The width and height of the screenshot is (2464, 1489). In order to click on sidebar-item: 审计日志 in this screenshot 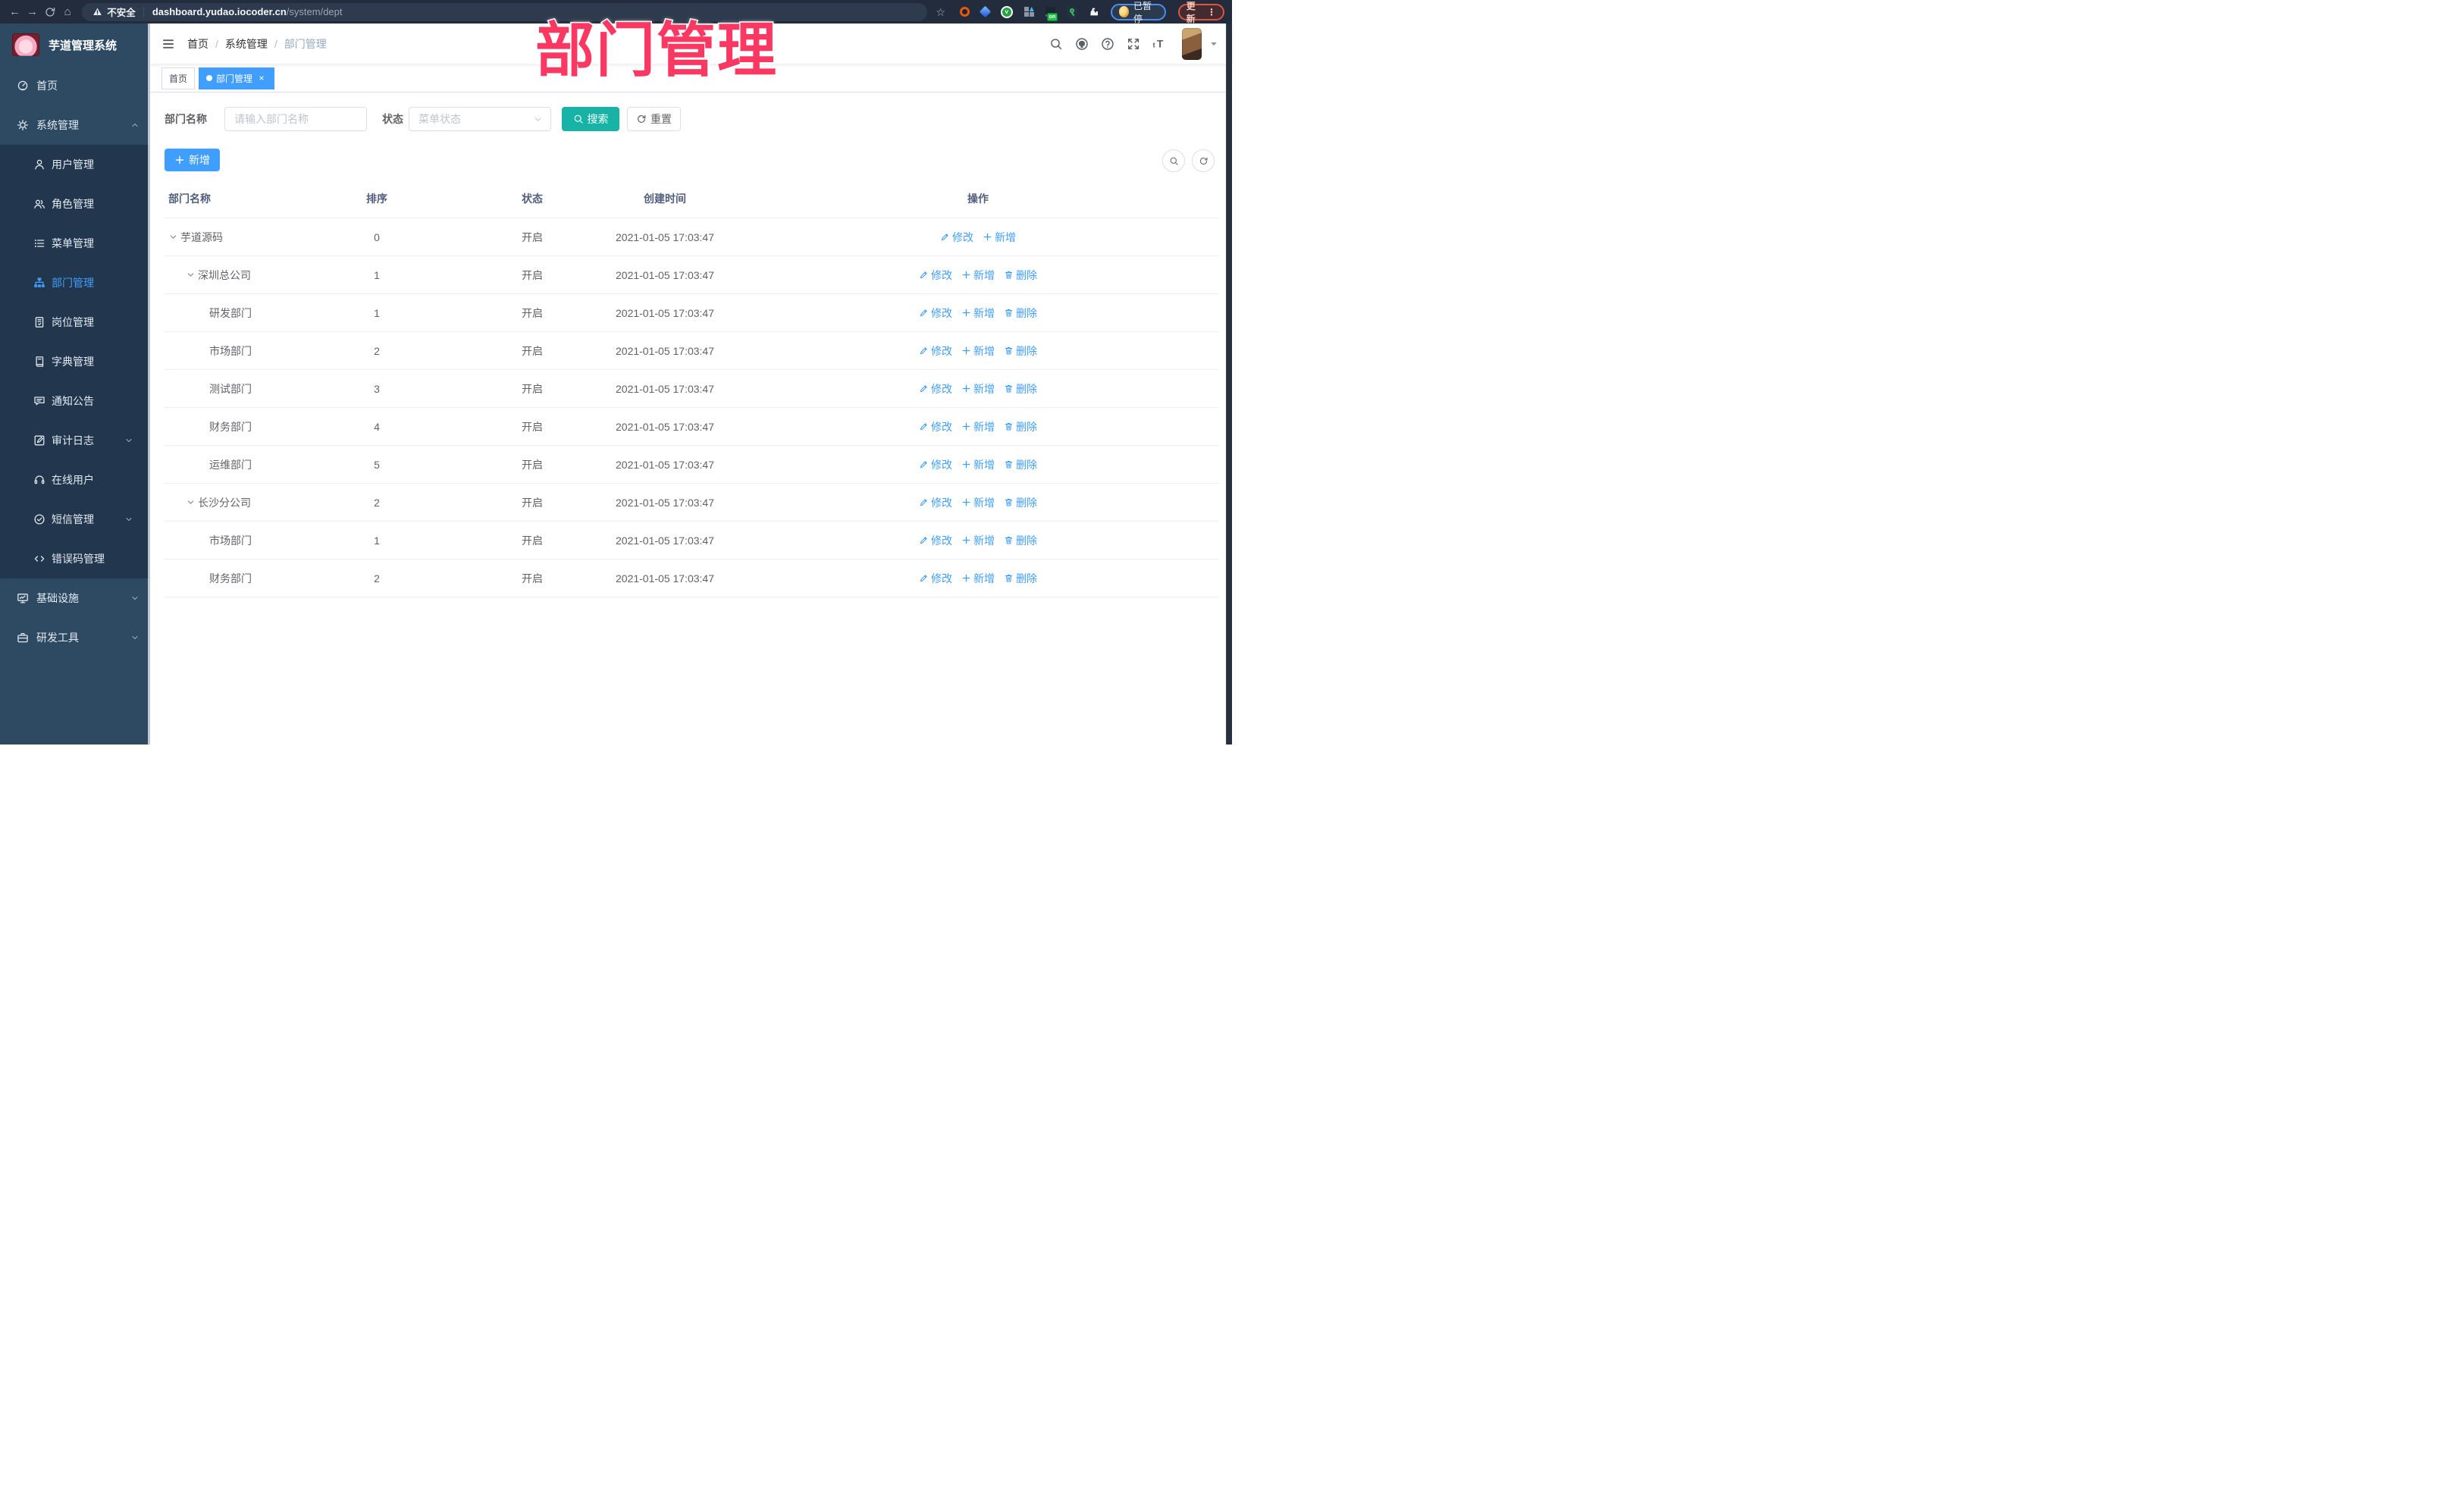, I will do `click(75, 441)`.